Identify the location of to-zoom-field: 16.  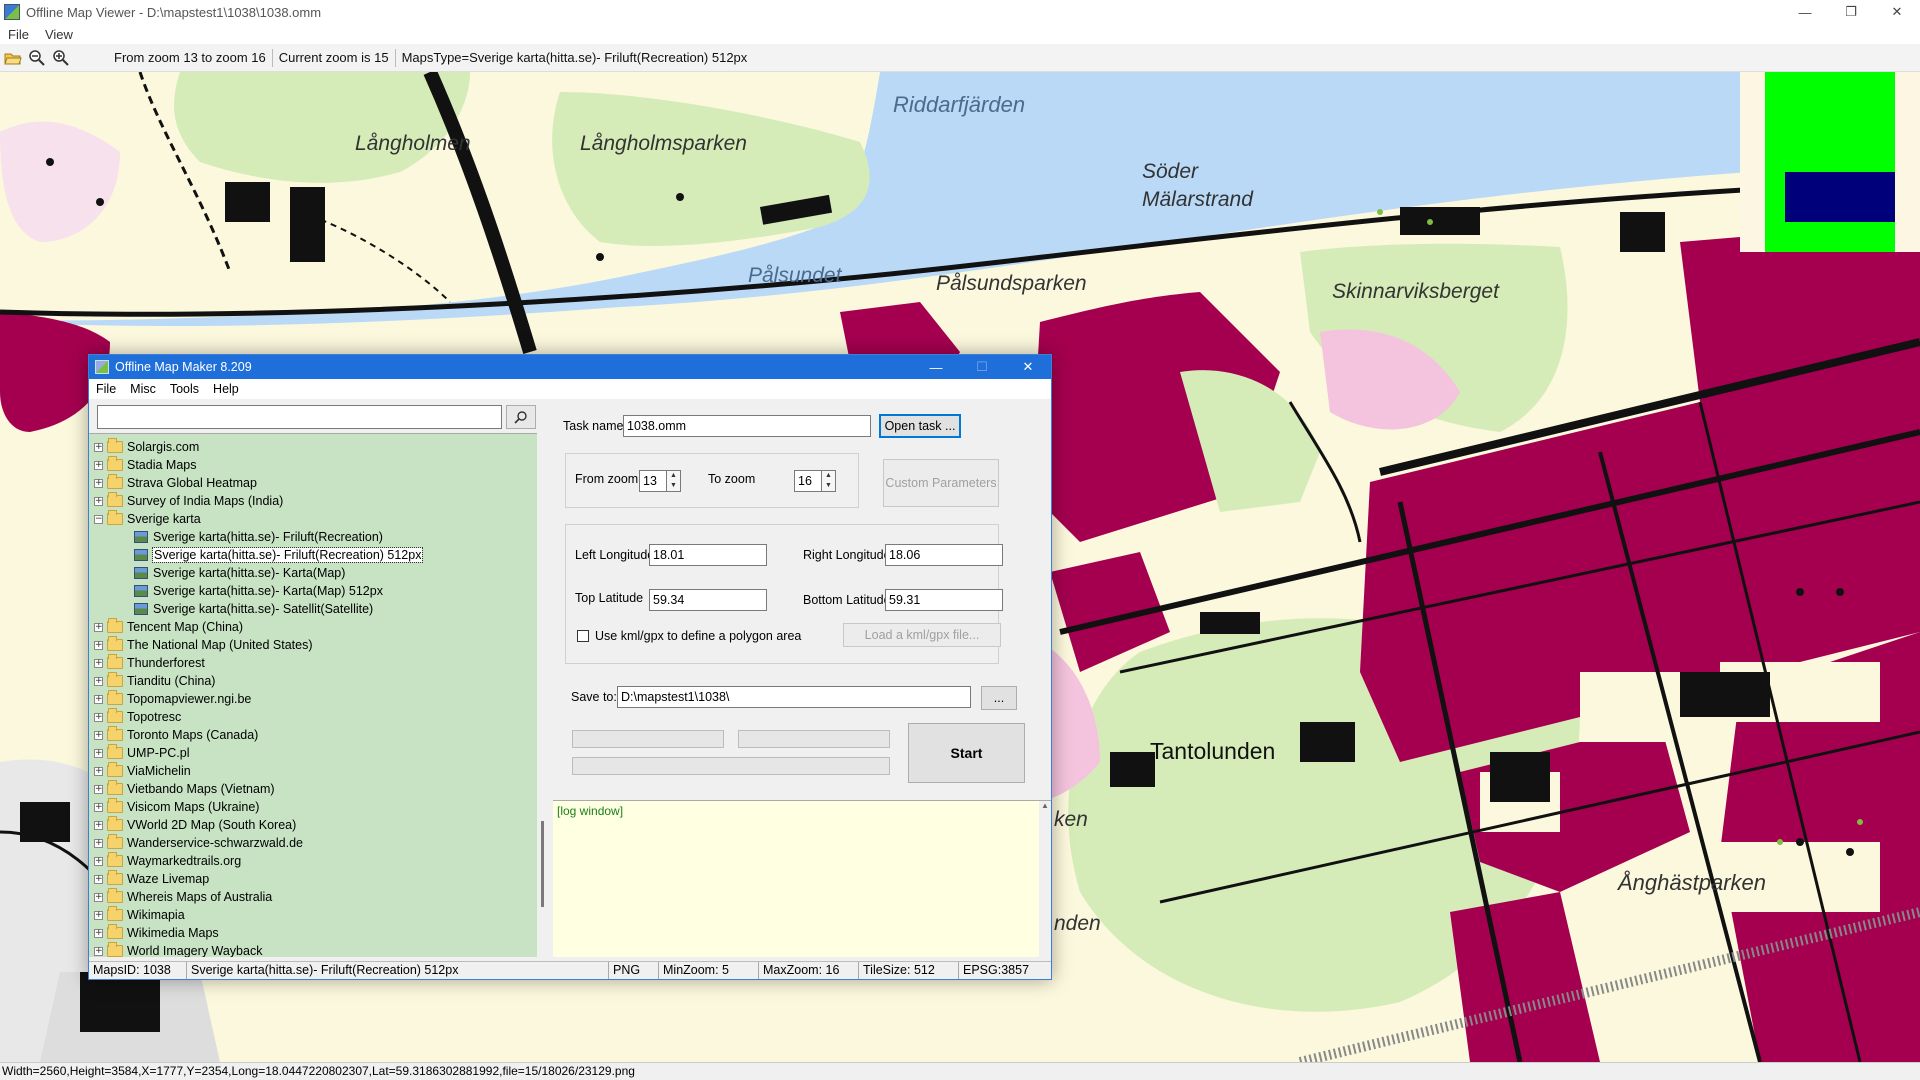
(808, 481).